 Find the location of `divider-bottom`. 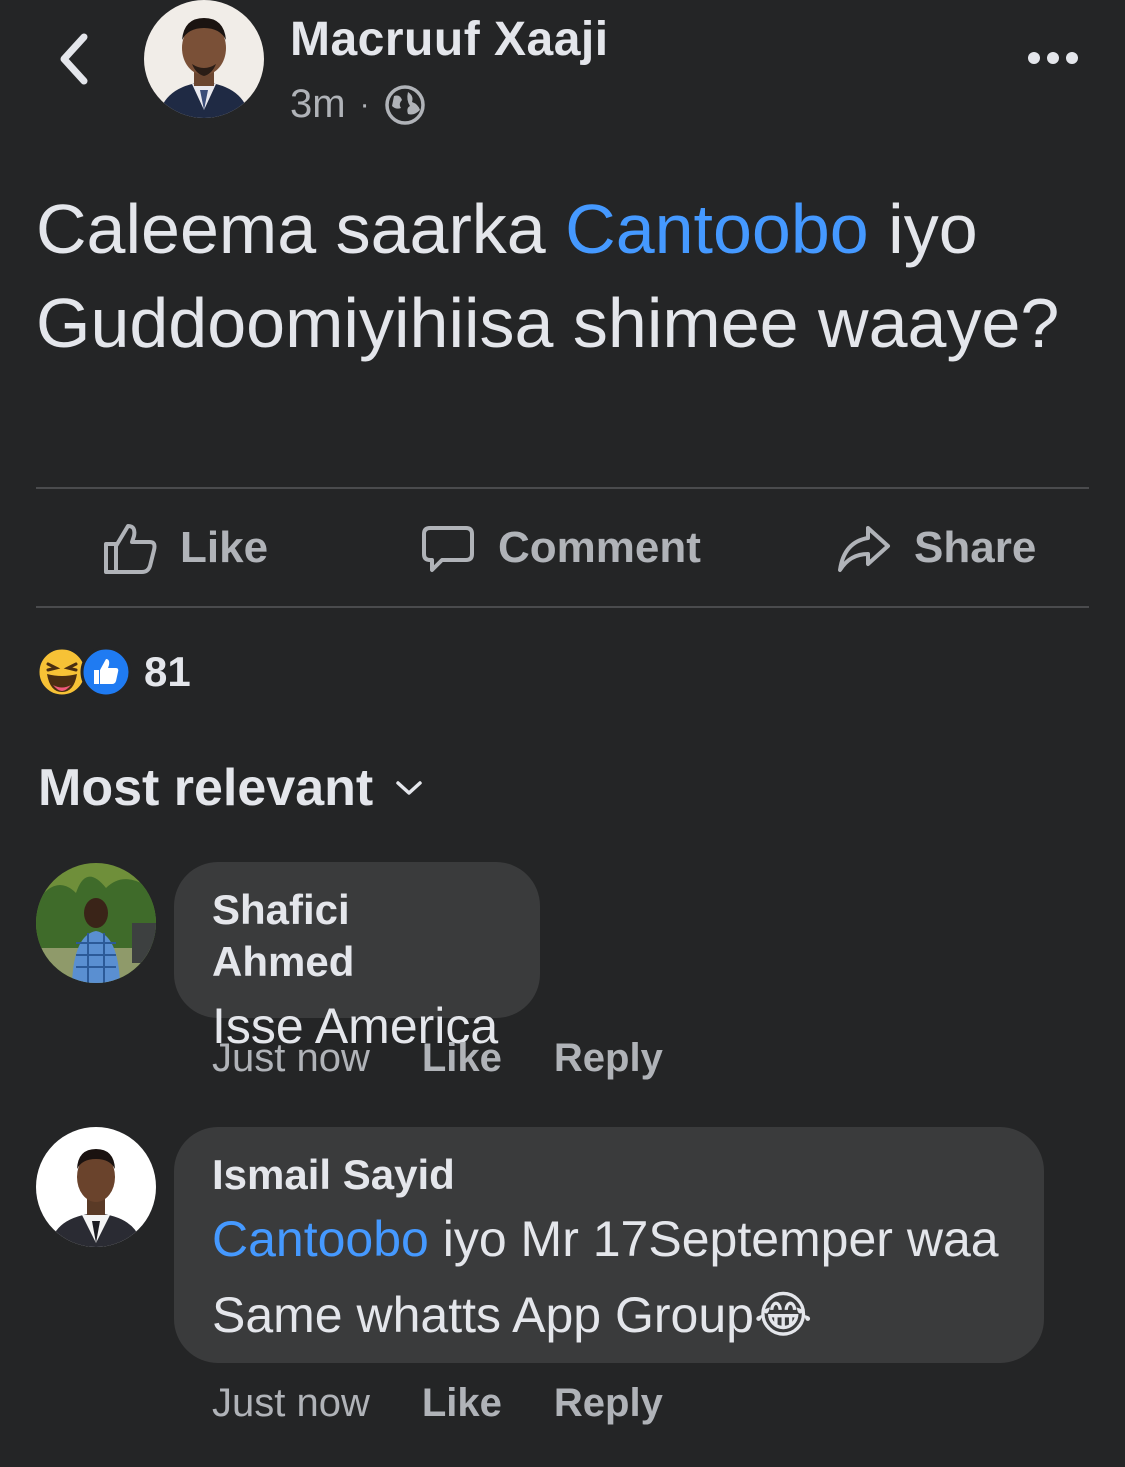

divider-bottom is located at coordinates (562, 607).